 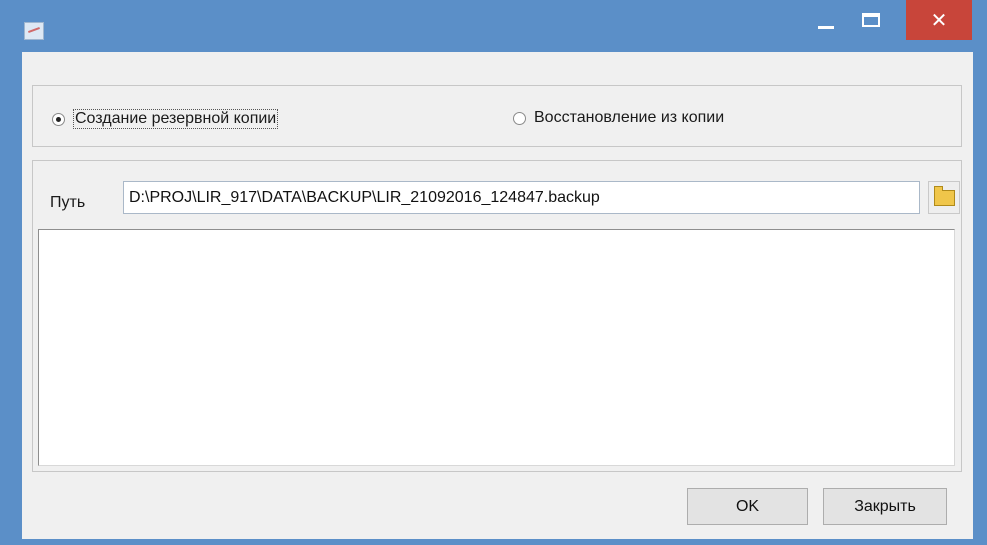 I want to click on backup-radio-label: Создание резервной копии, so click(x=176, y=119).